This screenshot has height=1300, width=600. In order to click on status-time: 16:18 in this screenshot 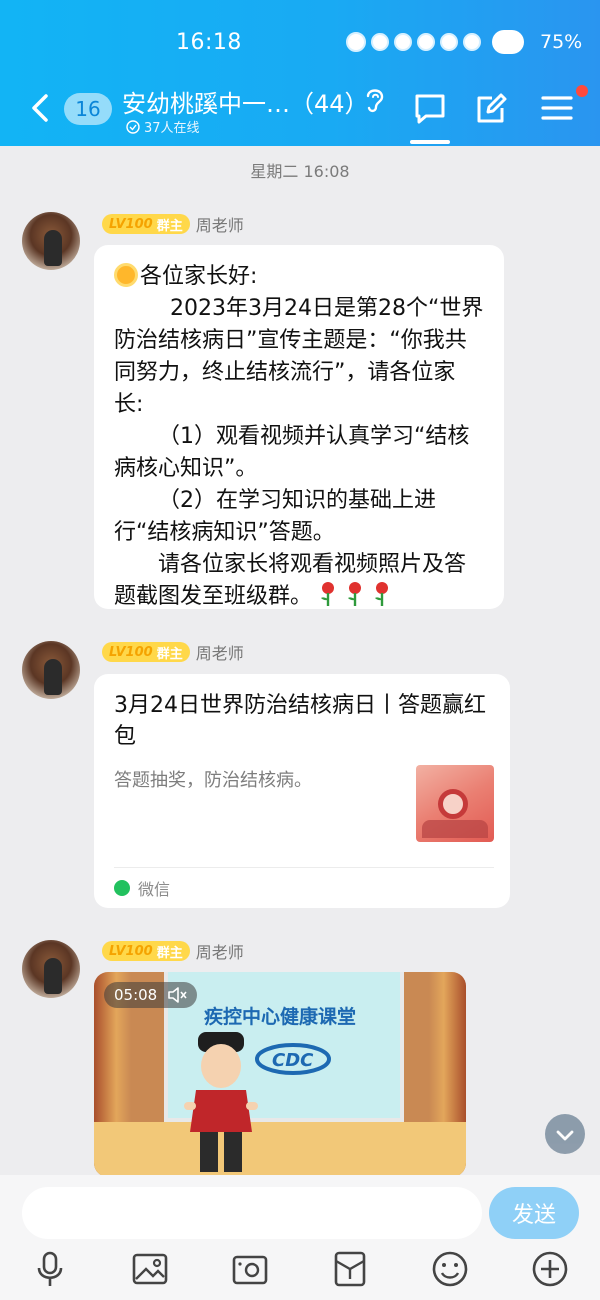, I will do `click(209, 42)`.